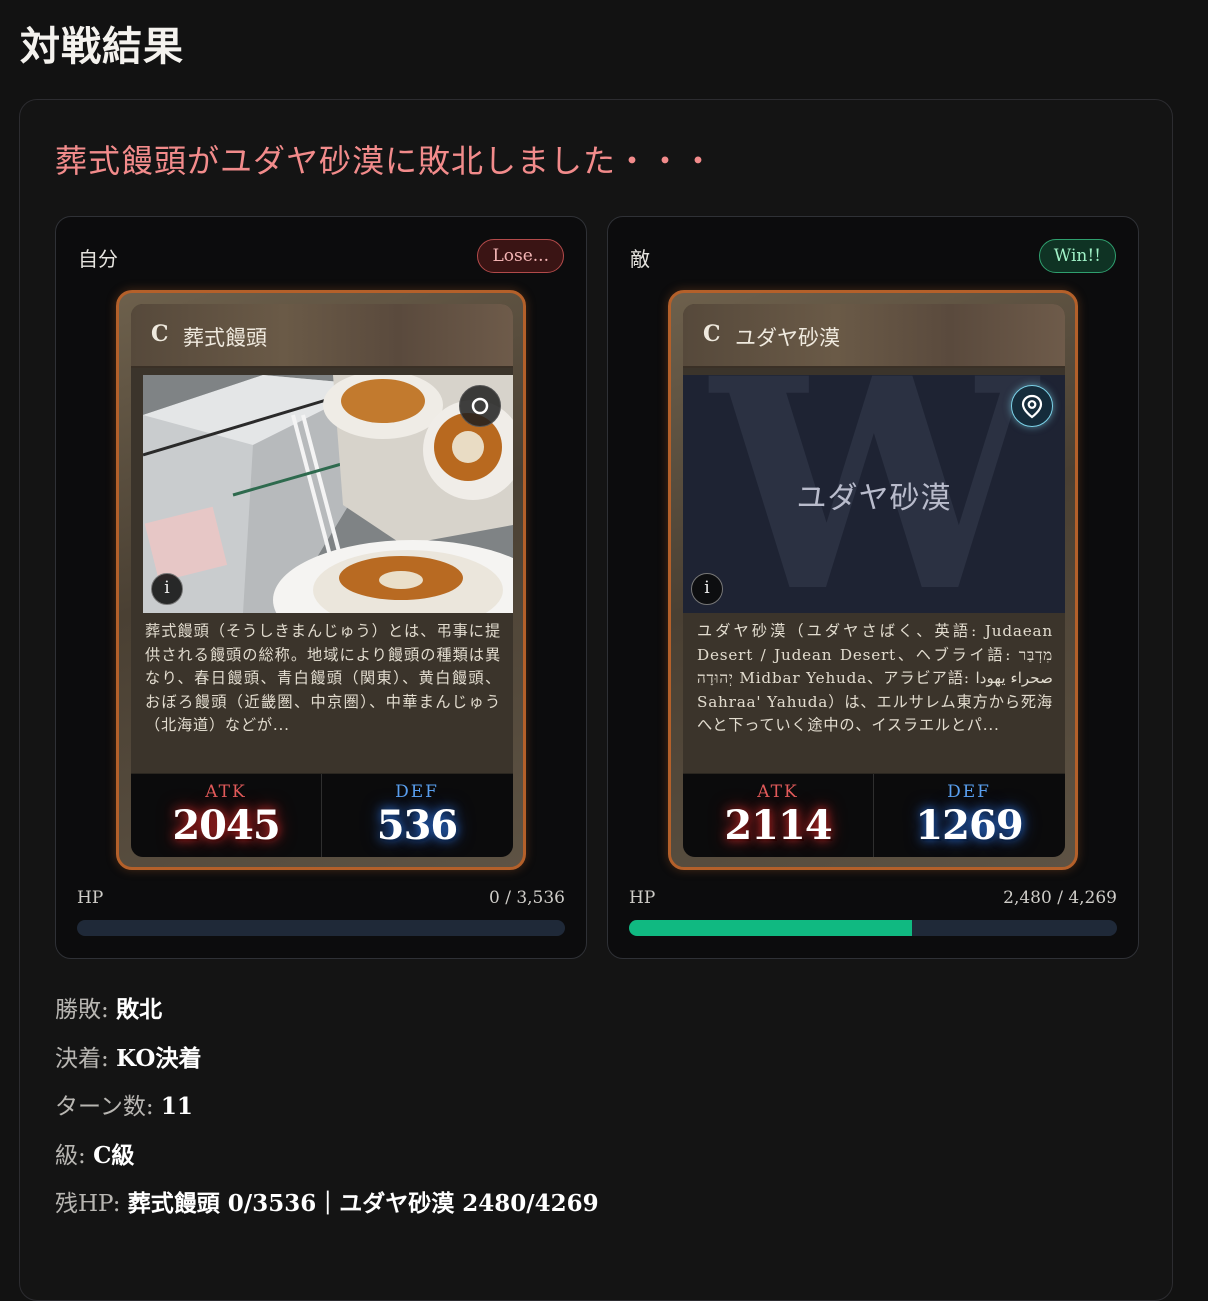 Image resolution: width=1208 pixels, height=1301 pixels. I want to click on summary-outcome: 勝敗: 敗北, so click(327, 1014).